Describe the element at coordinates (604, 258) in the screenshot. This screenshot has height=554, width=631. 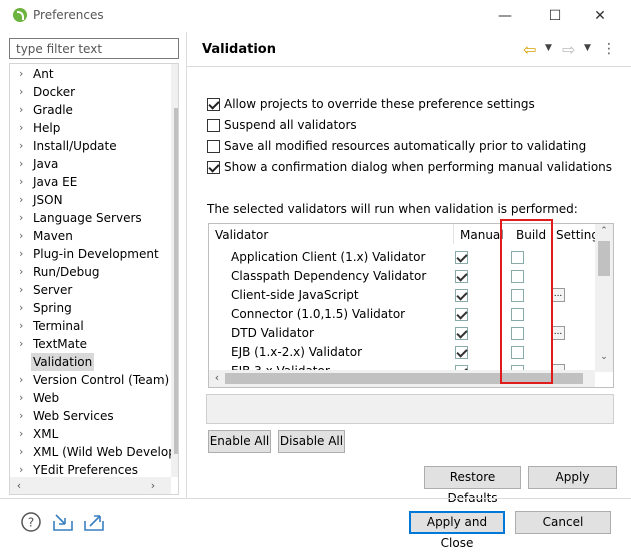
I see `table-scroll-thumb` at that location.